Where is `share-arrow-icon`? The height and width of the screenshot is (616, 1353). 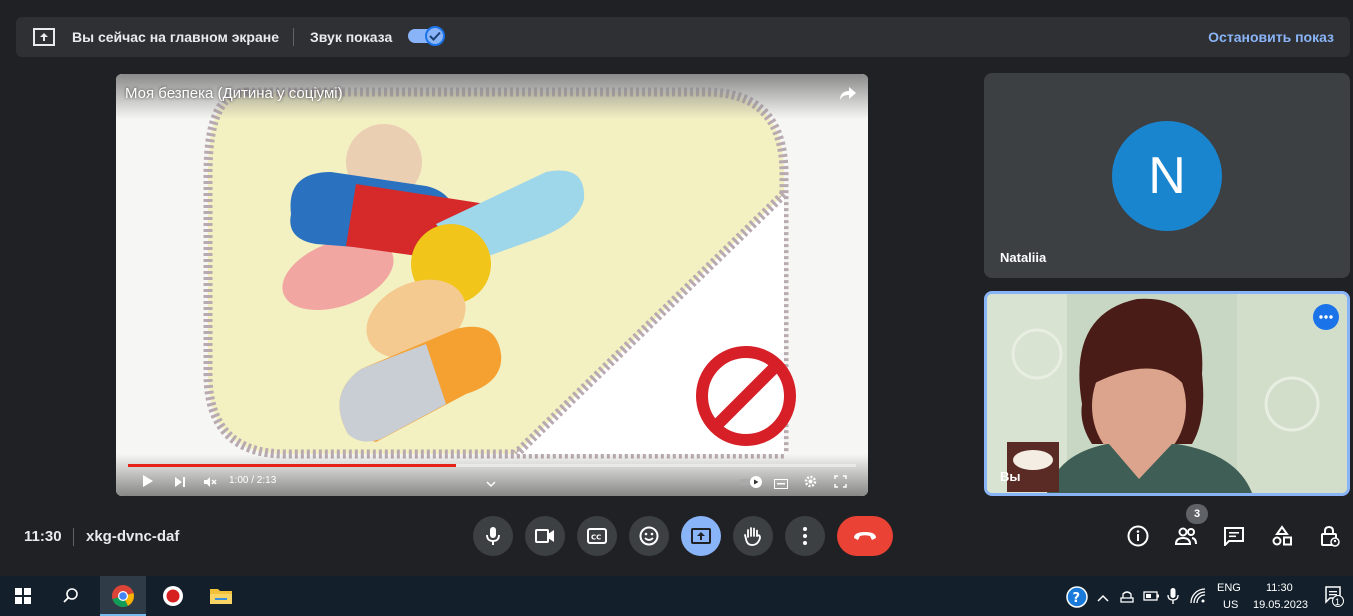 share-arrow-icon is located at coordinates (848, 95).